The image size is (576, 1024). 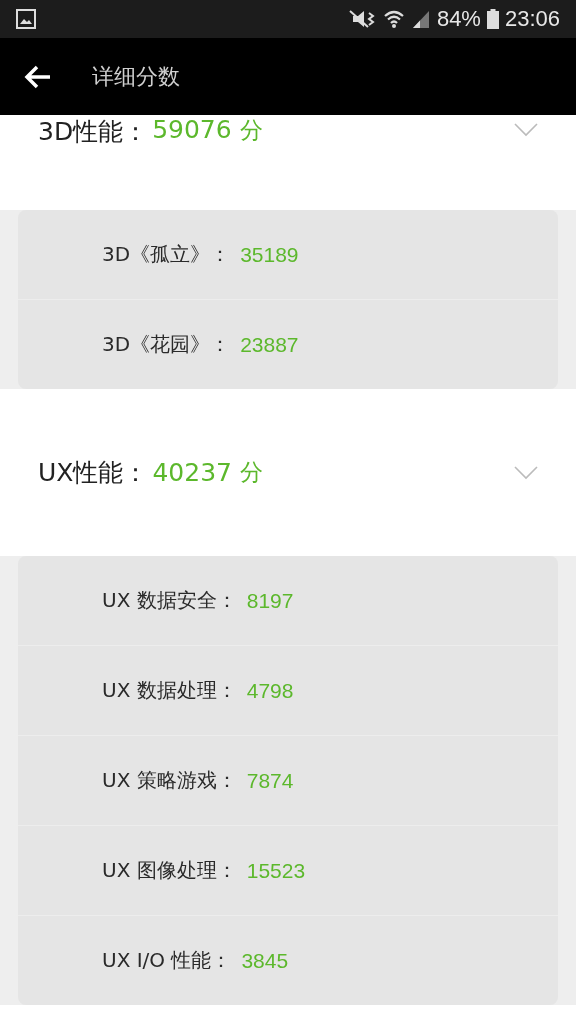 What do you see at coordinates (492, 19) in the screenshot?
I see `battery-icon` at bounding box center [492, 19].